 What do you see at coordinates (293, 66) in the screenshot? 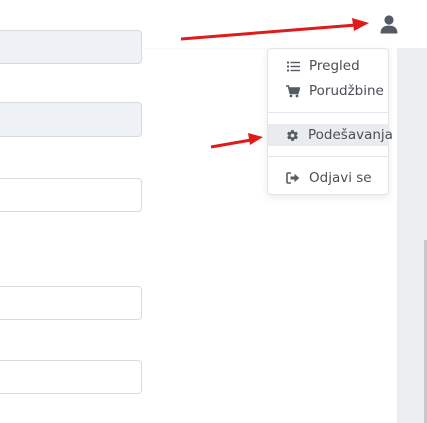
I see `list-icon` at bounding box center [293, 66].